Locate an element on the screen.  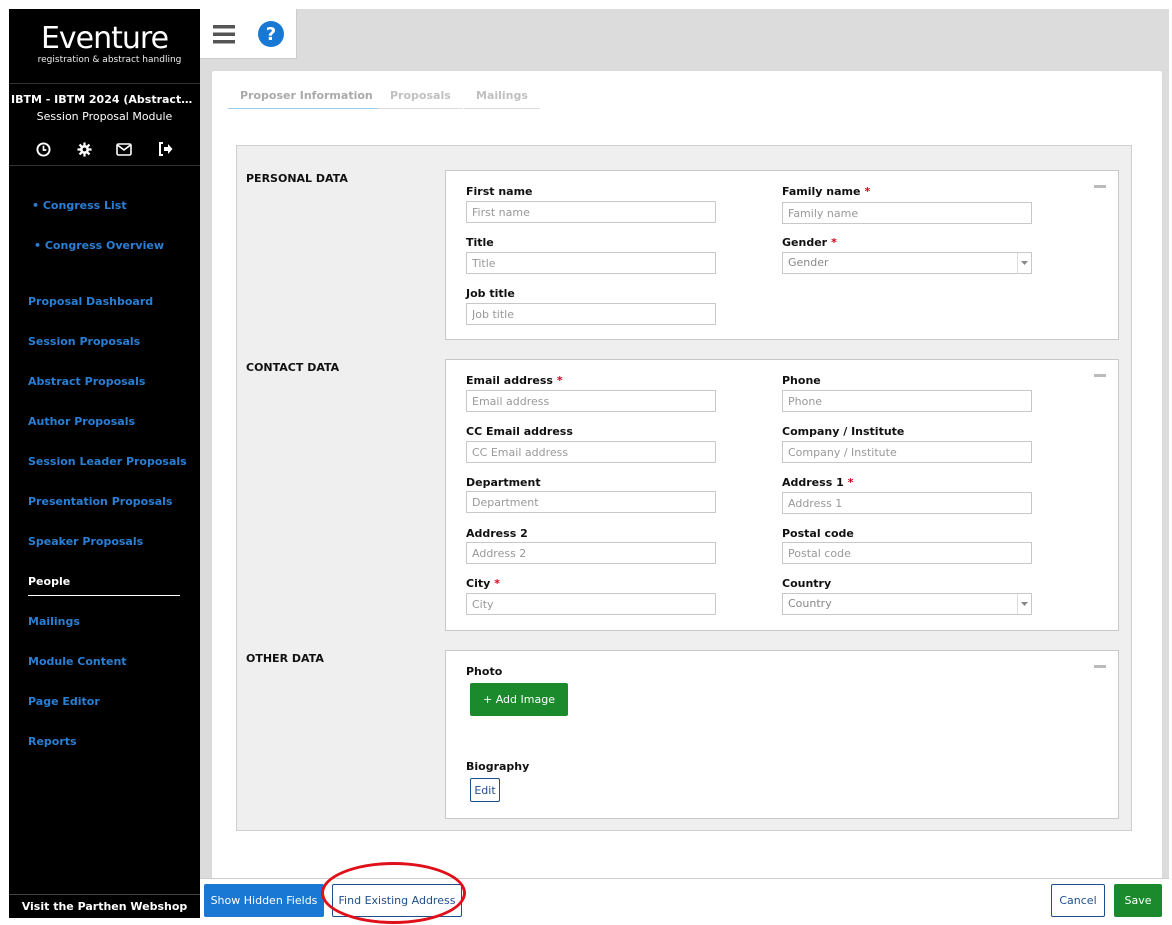
logo-brand: Eventure is located at coordinates (104, 38).